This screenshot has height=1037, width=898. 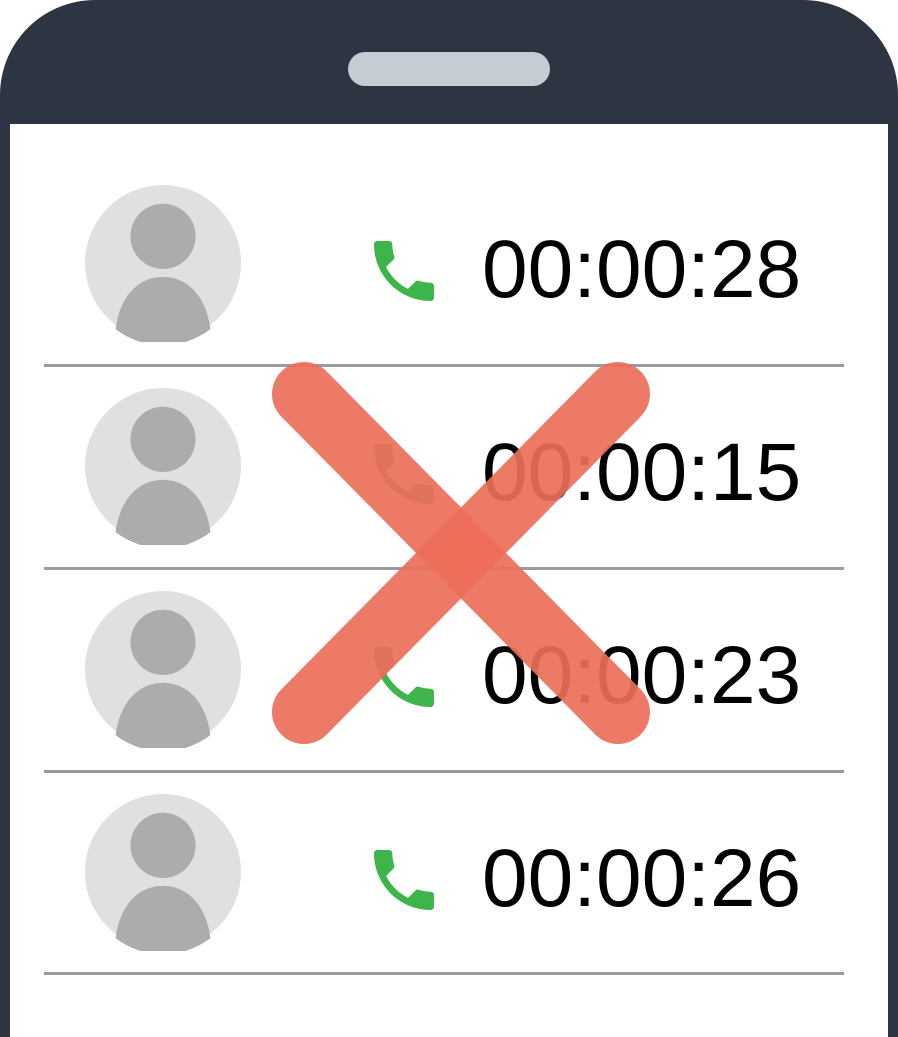 What do you see at coordinates (444, 973) in the screenshot?
I see `row-divider` at bounding box center [444, 973].